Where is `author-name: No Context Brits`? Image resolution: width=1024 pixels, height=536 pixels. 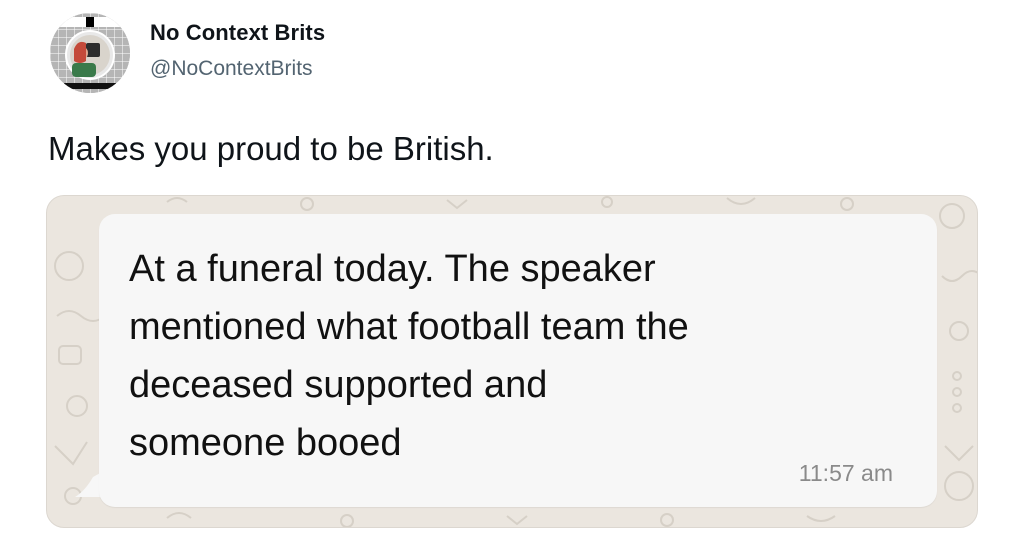
author-name: No Context Brits is located at coordinates (237, 33).